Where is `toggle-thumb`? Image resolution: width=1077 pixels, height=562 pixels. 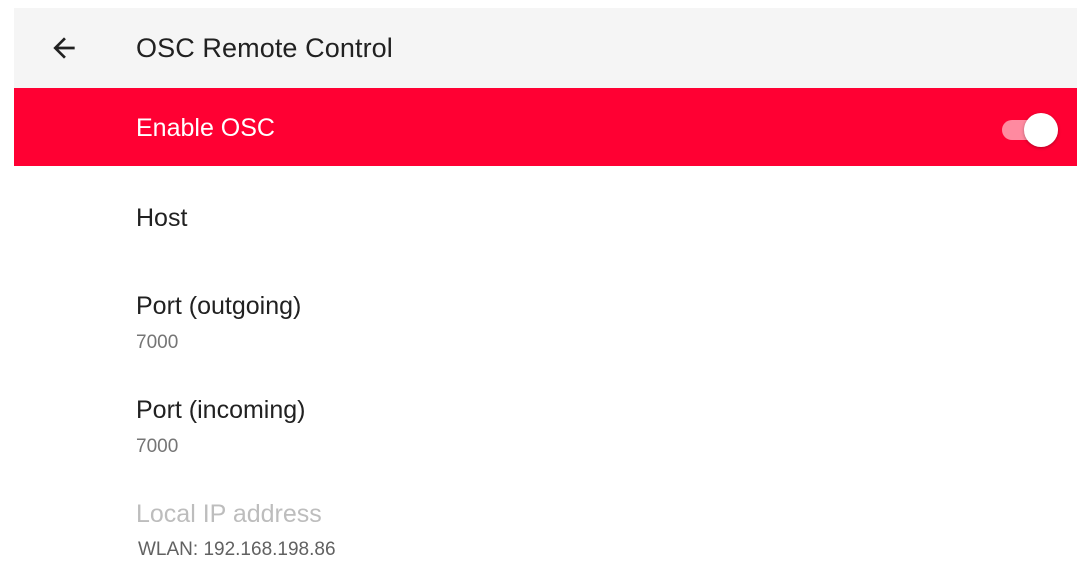 toggle-thumb is located at coordinates (1041, 130).